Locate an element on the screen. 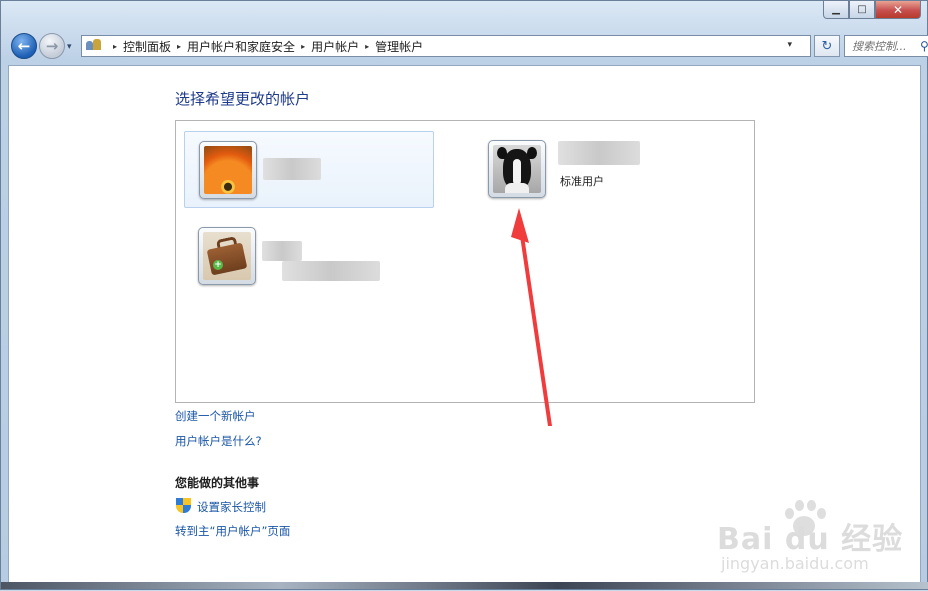 This screenshot has width=928, height=591. flower-picture-icon is located at coordinates (228, 170).